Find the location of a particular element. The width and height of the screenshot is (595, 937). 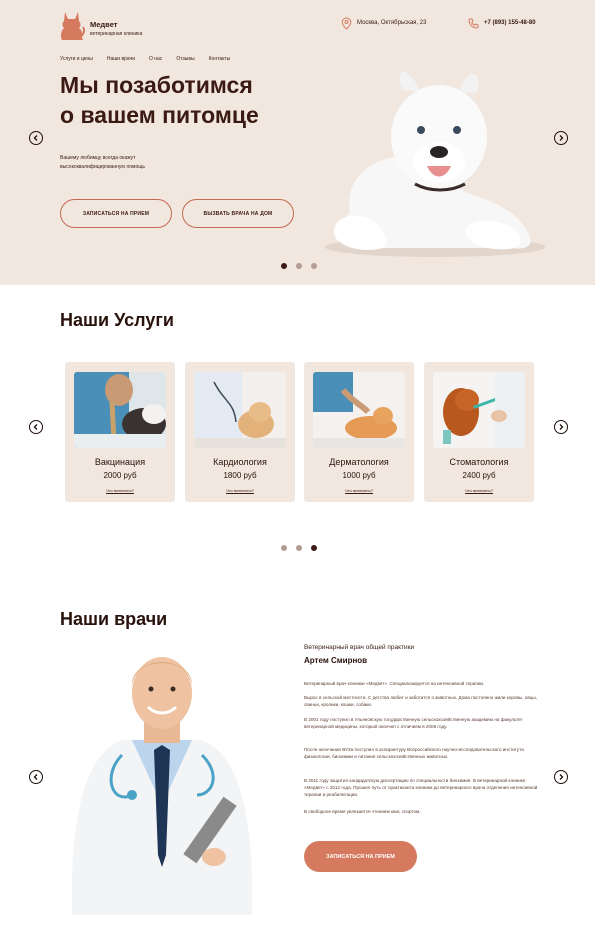

service-card-vaccination: Вакцинация 2000 руб Что включено? is located at coordinates (120, 432).